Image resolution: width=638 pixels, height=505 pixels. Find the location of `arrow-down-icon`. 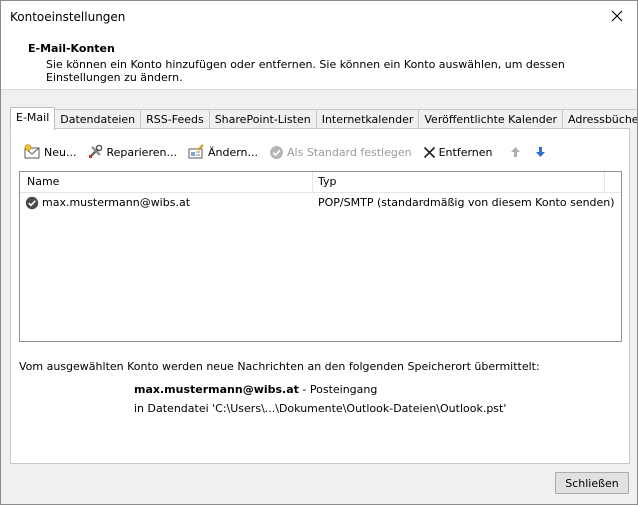

arrow-down-icon is located at coordinates (540, 152).